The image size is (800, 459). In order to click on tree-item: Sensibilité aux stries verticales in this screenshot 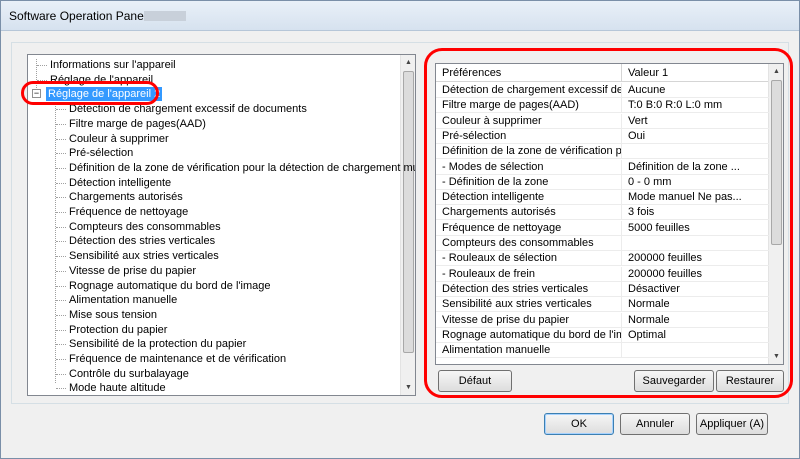, I will do `click(214, 256)`.